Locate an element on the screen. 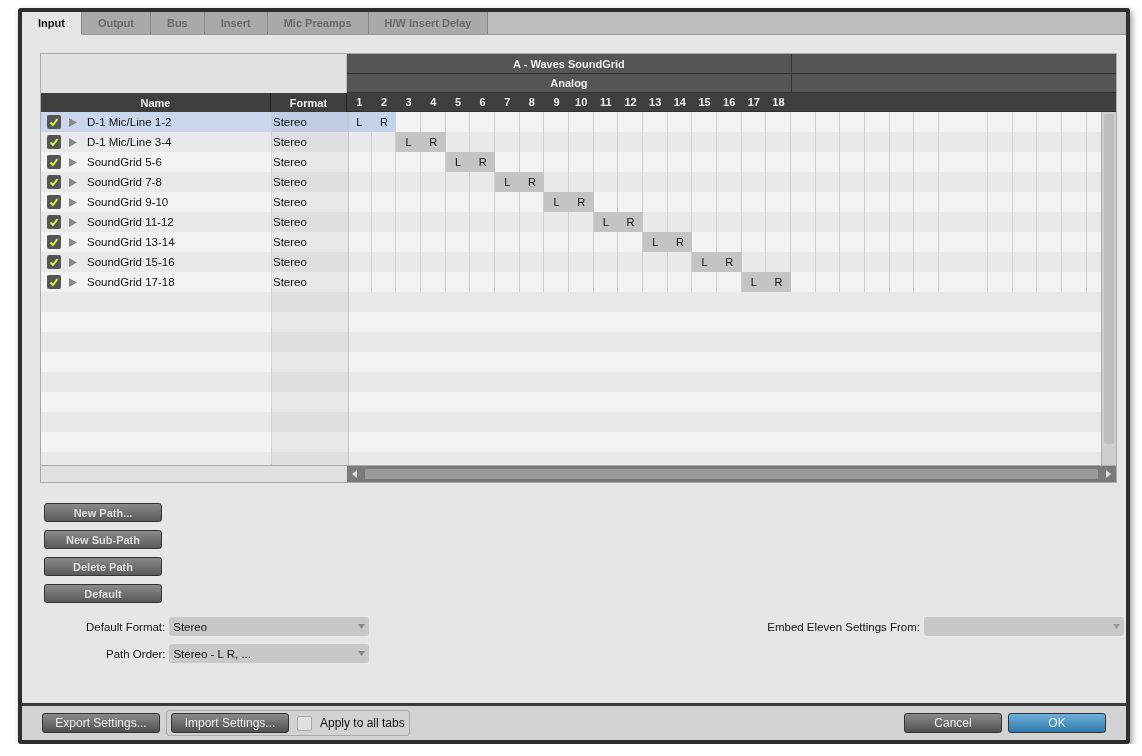  channel-number: 15 is located at coordinates (704, 102).